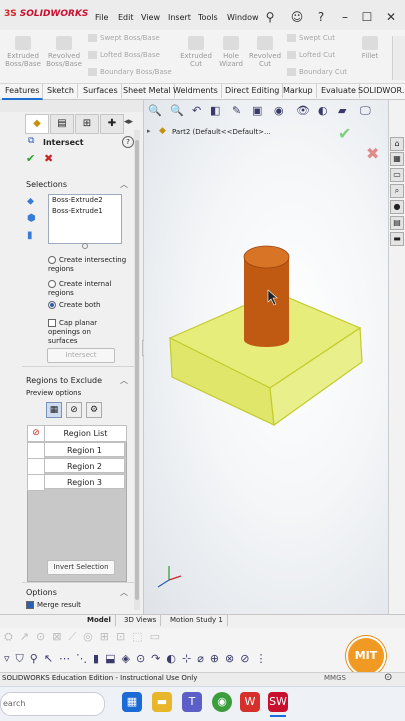 This screenshot has height=721, width=405. I want to click on axis-z-line, so click(163, 583).